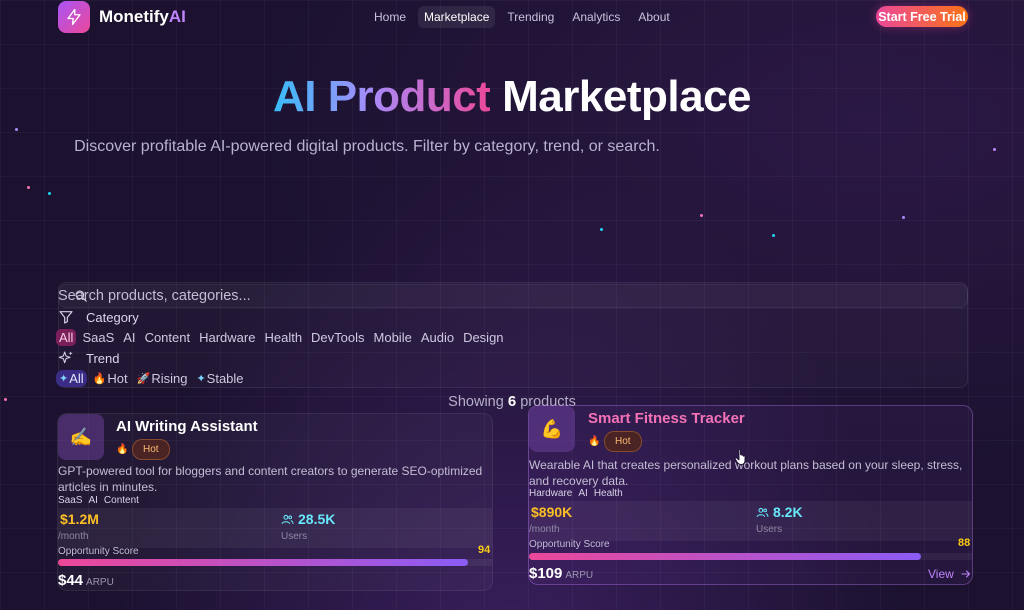 The height and width of the screenshot is (610, 1024). I want to click on arpu-value: $44, so click(71, 580).